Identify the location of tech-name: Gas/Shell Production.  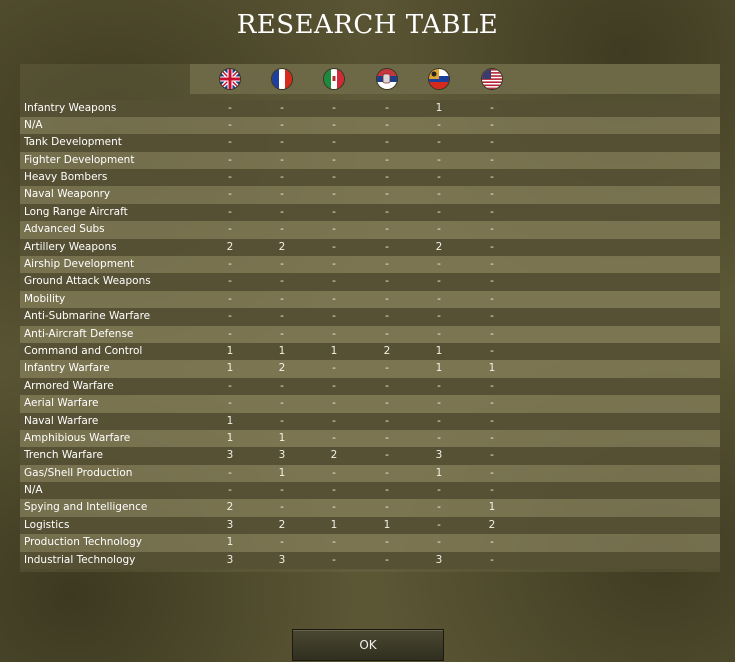
(78, 472).